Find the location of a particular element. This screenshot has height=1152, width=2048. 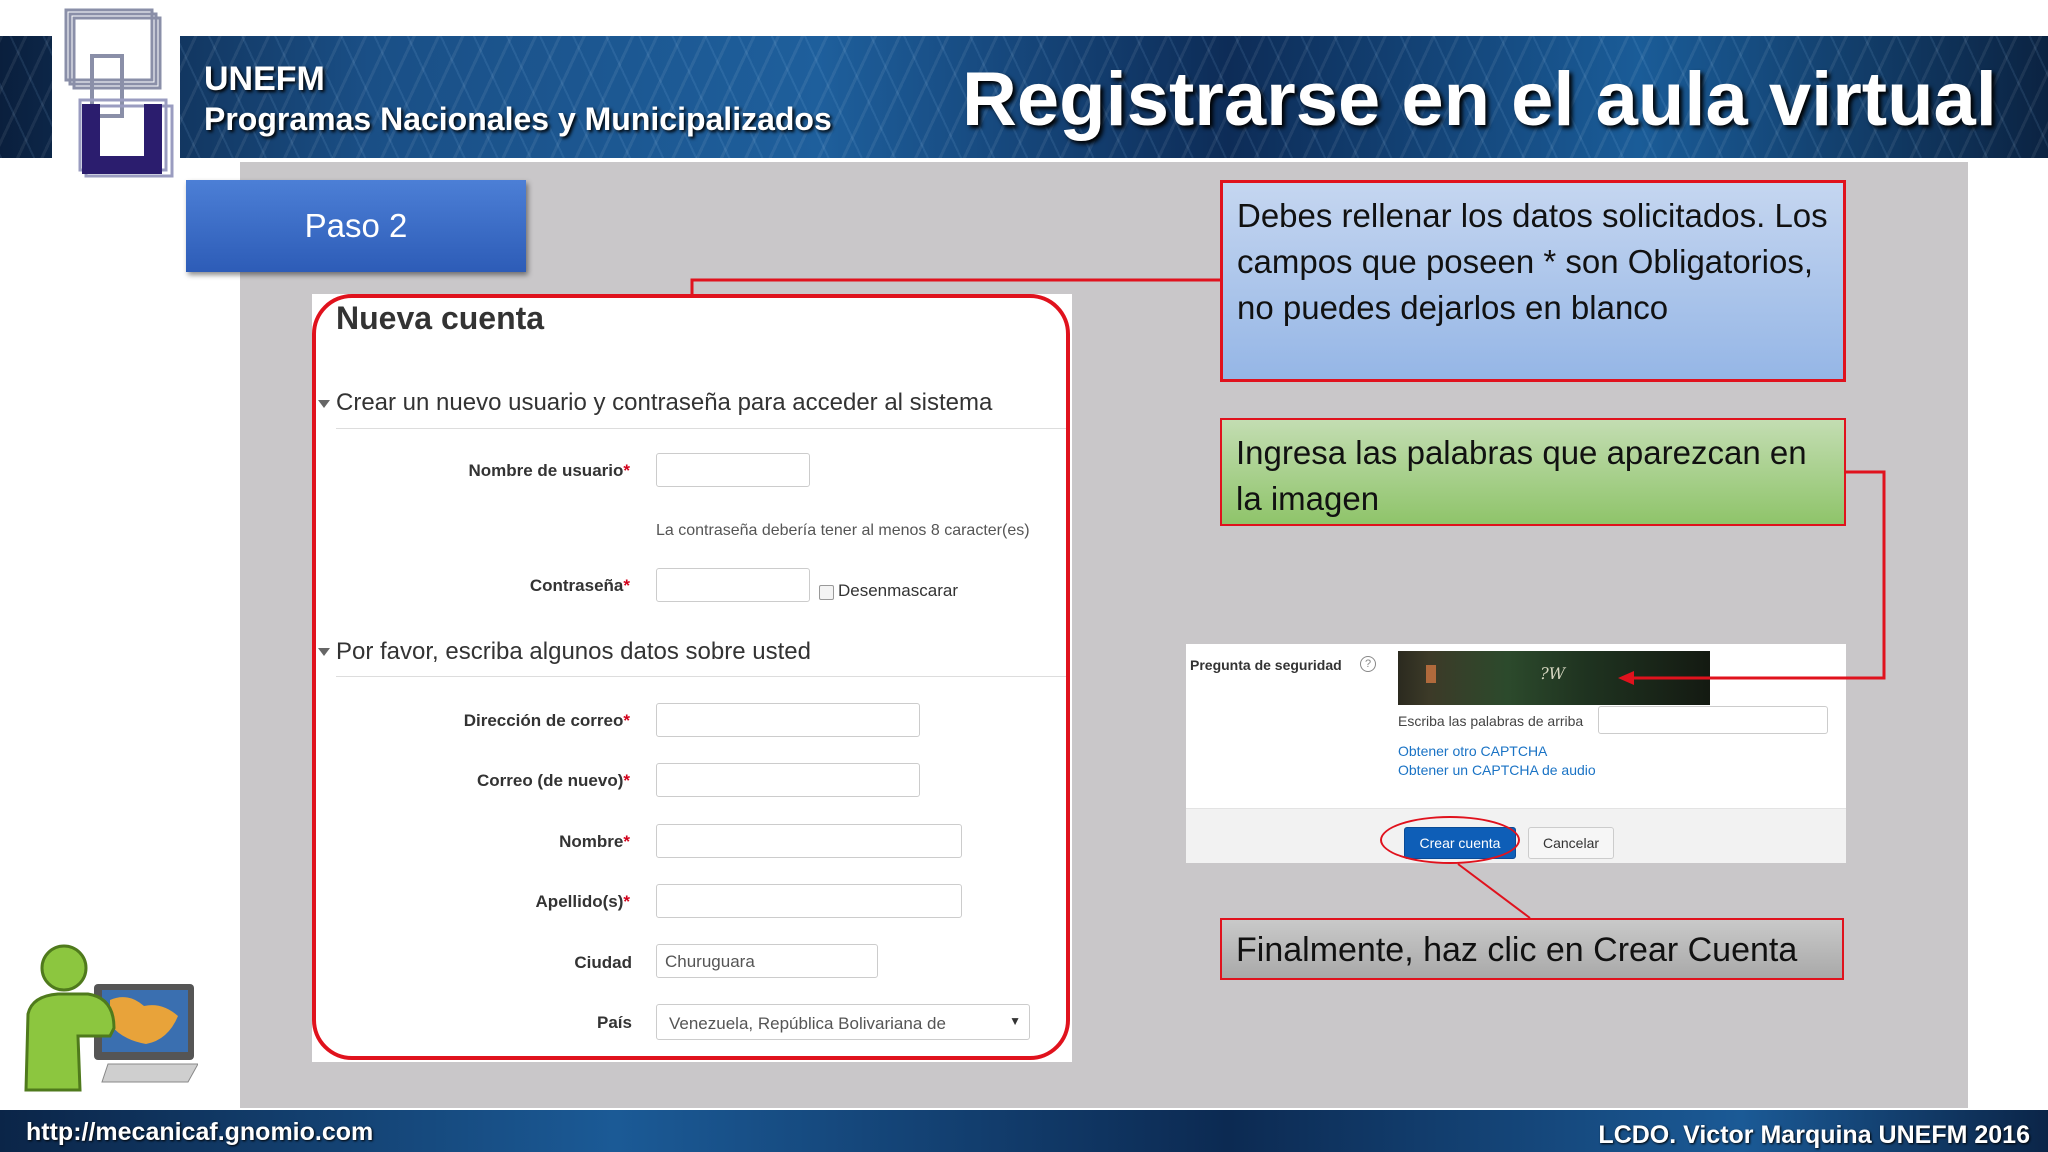

button-highlight-circle is located at coordinates (1450, 840).